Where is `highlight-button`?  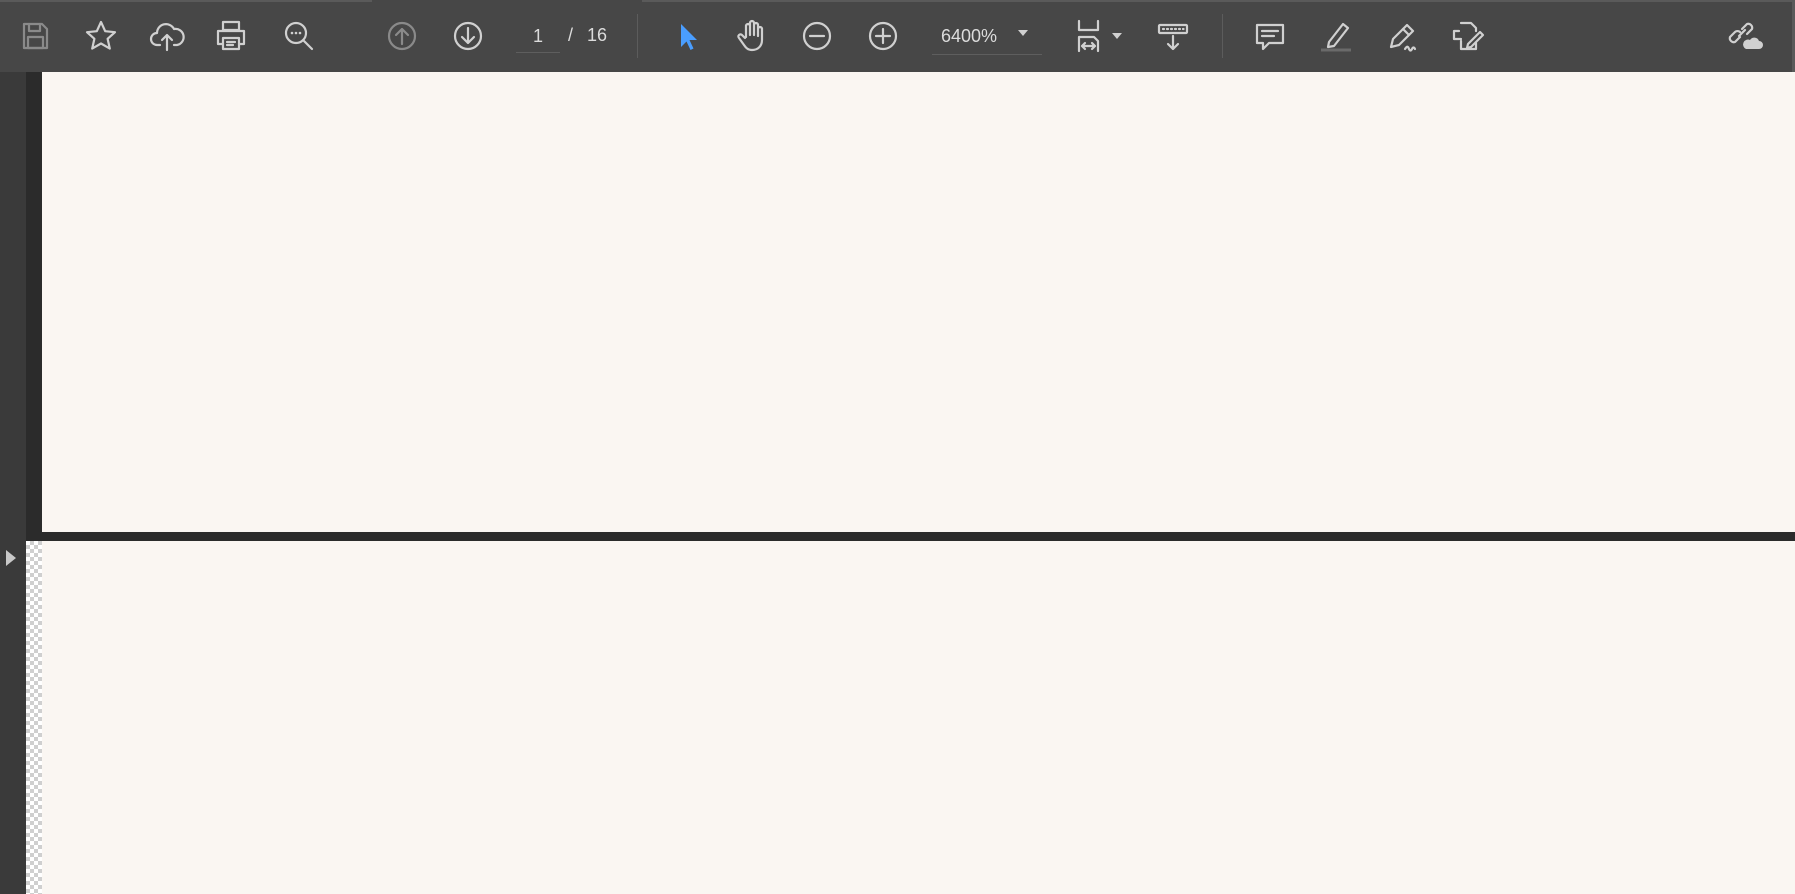 highlight-button is located at coordinates (1336, 36).